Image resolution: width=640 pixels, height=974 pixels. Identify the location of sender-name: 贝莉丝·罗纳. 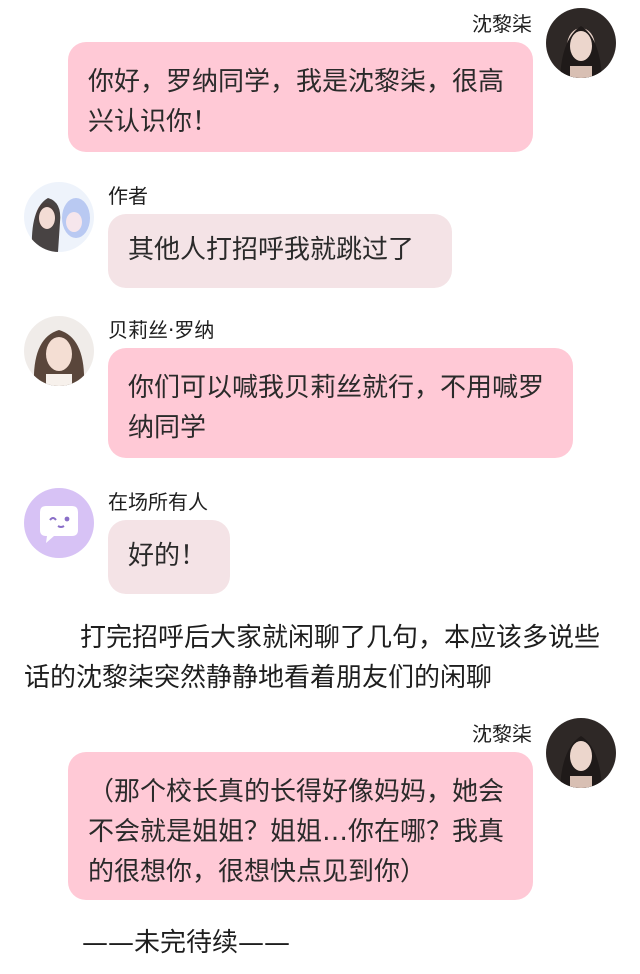
(161, 330).